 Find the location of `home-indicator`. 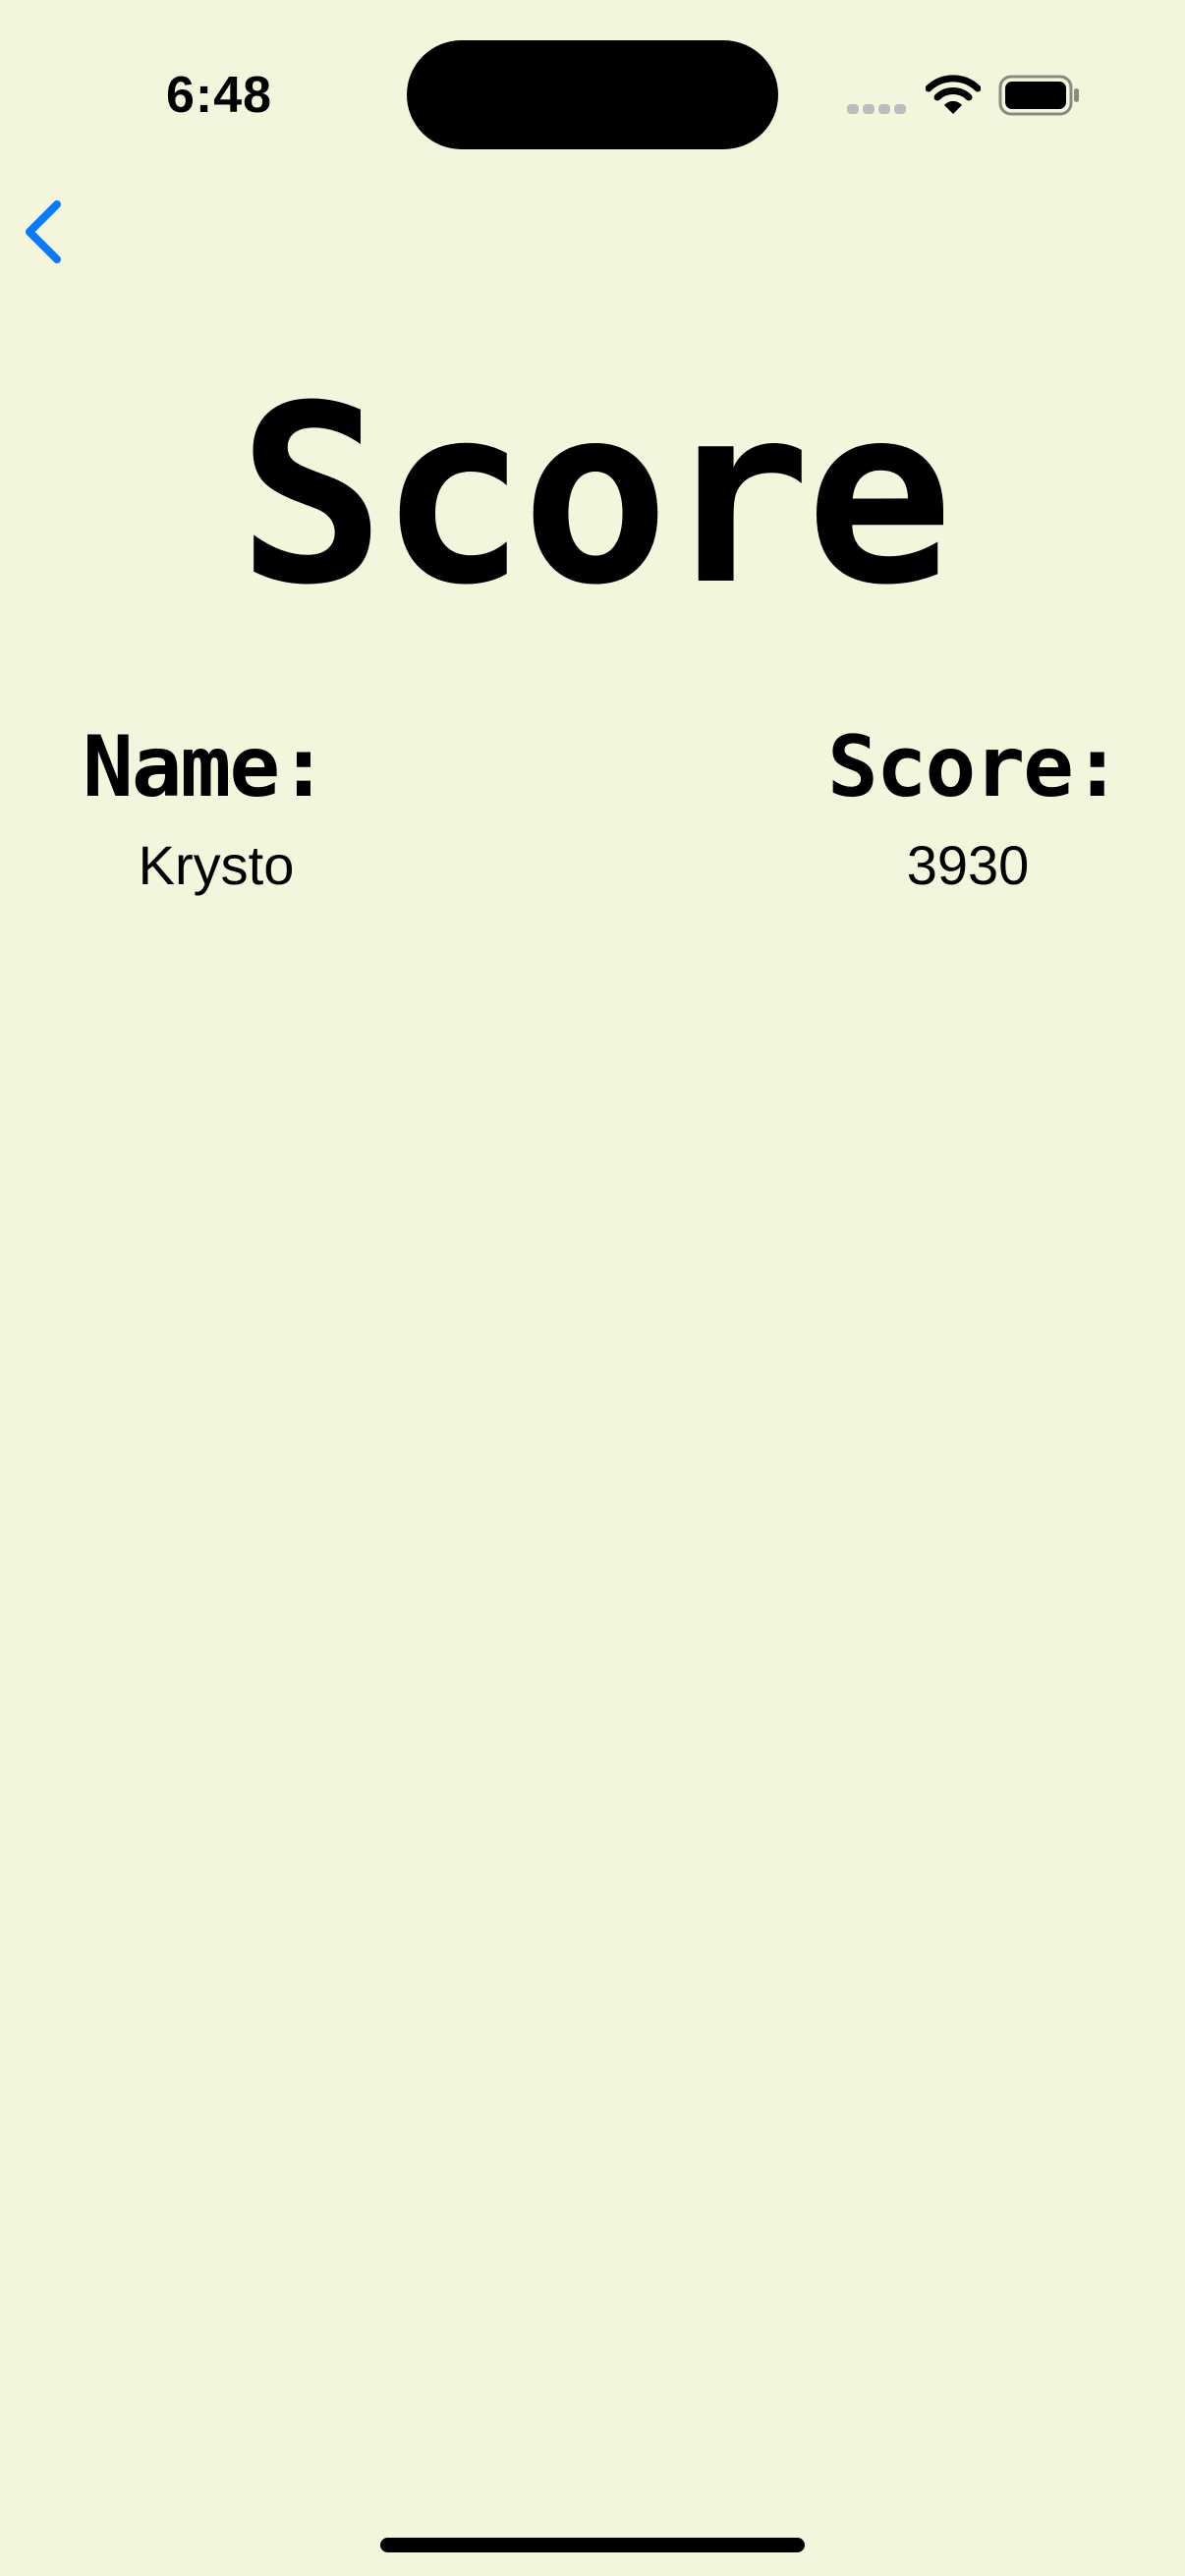

home-indicator is located at coordinates (592, 2545).